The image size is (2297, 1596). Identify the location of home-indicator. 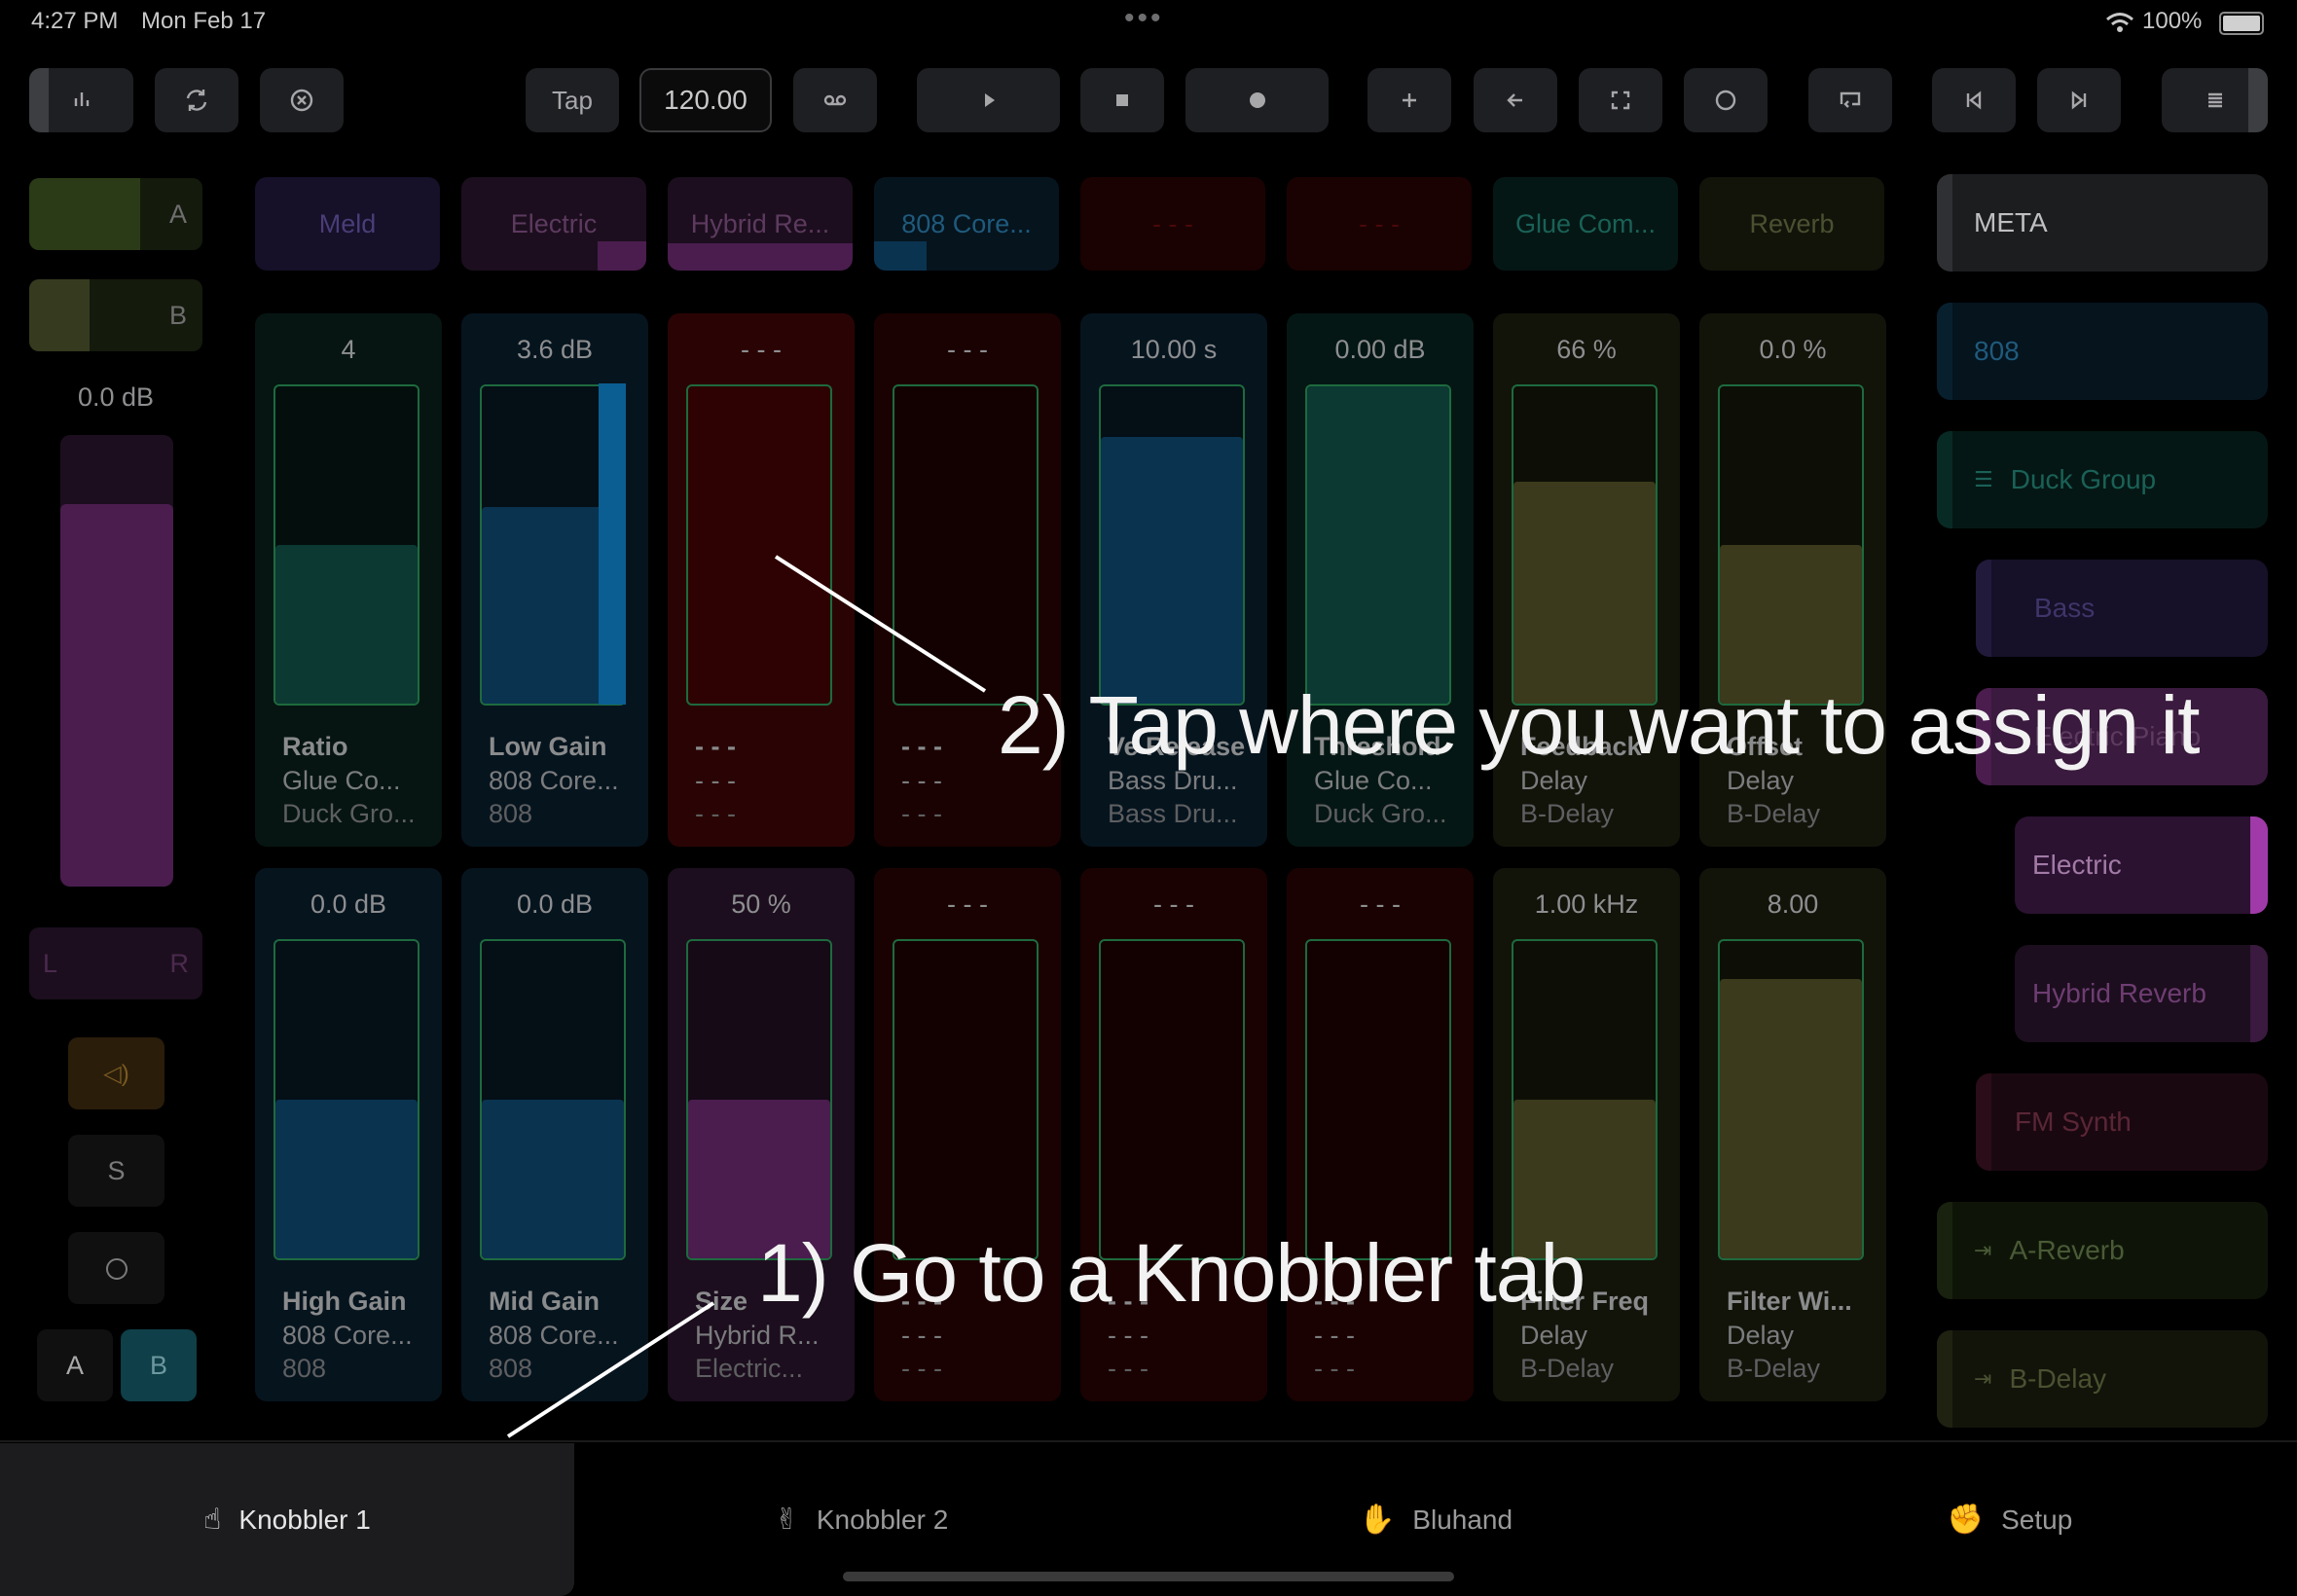
(1148, 1576).